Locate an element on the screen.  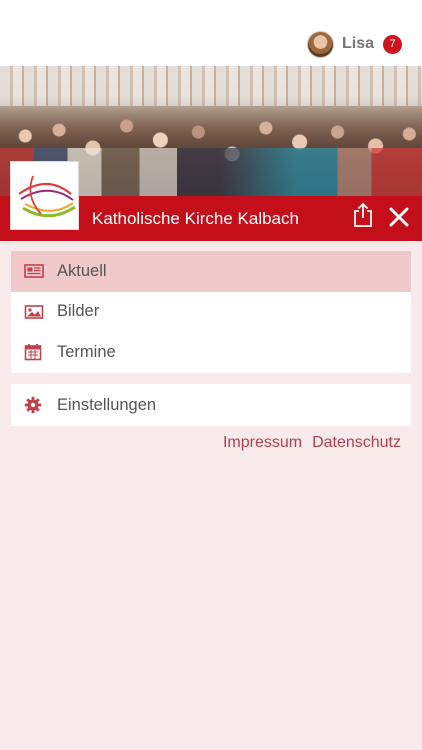
menu-item-aktuell: Aktuell is located at coordinates (211, 271).